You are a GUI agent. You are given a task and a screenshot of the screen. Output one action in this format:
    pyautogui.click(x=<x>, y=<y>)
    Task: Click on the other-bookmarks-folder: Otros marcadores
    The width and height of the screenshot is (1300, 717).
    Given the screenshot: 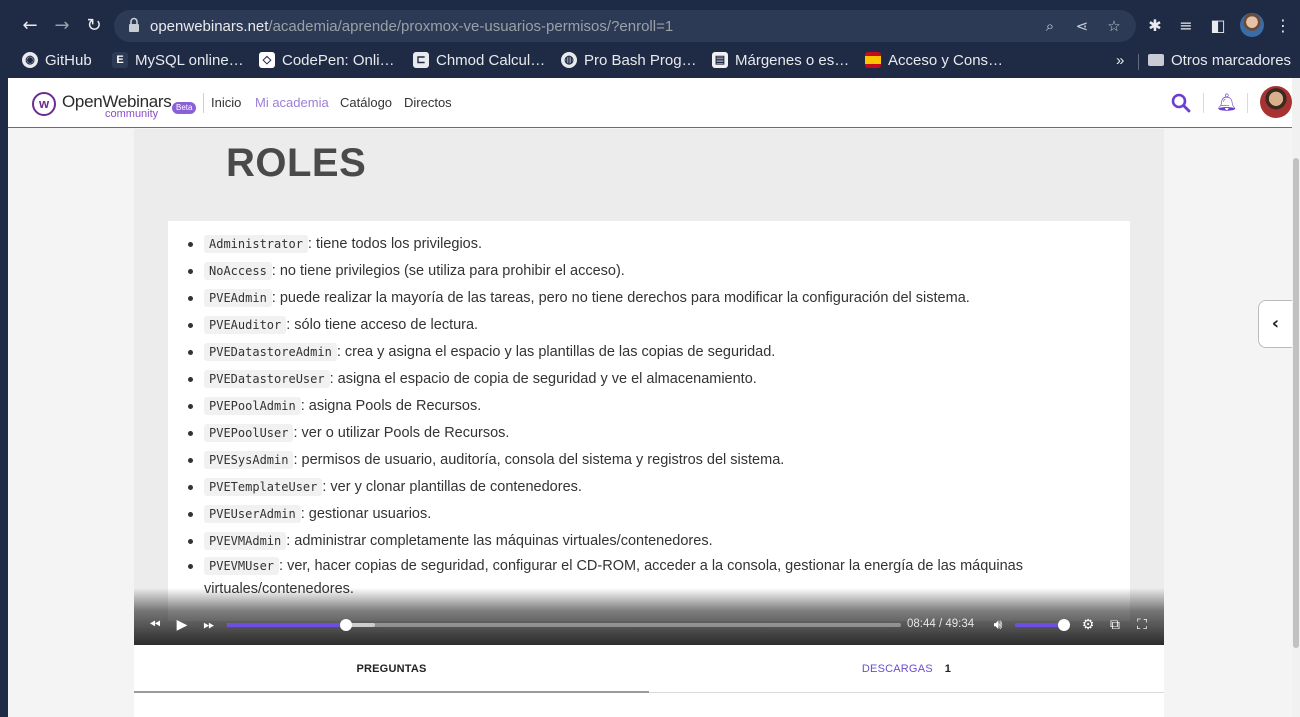 What is the action you would take?
    pyautogui.click(x=1219, y=60)
    